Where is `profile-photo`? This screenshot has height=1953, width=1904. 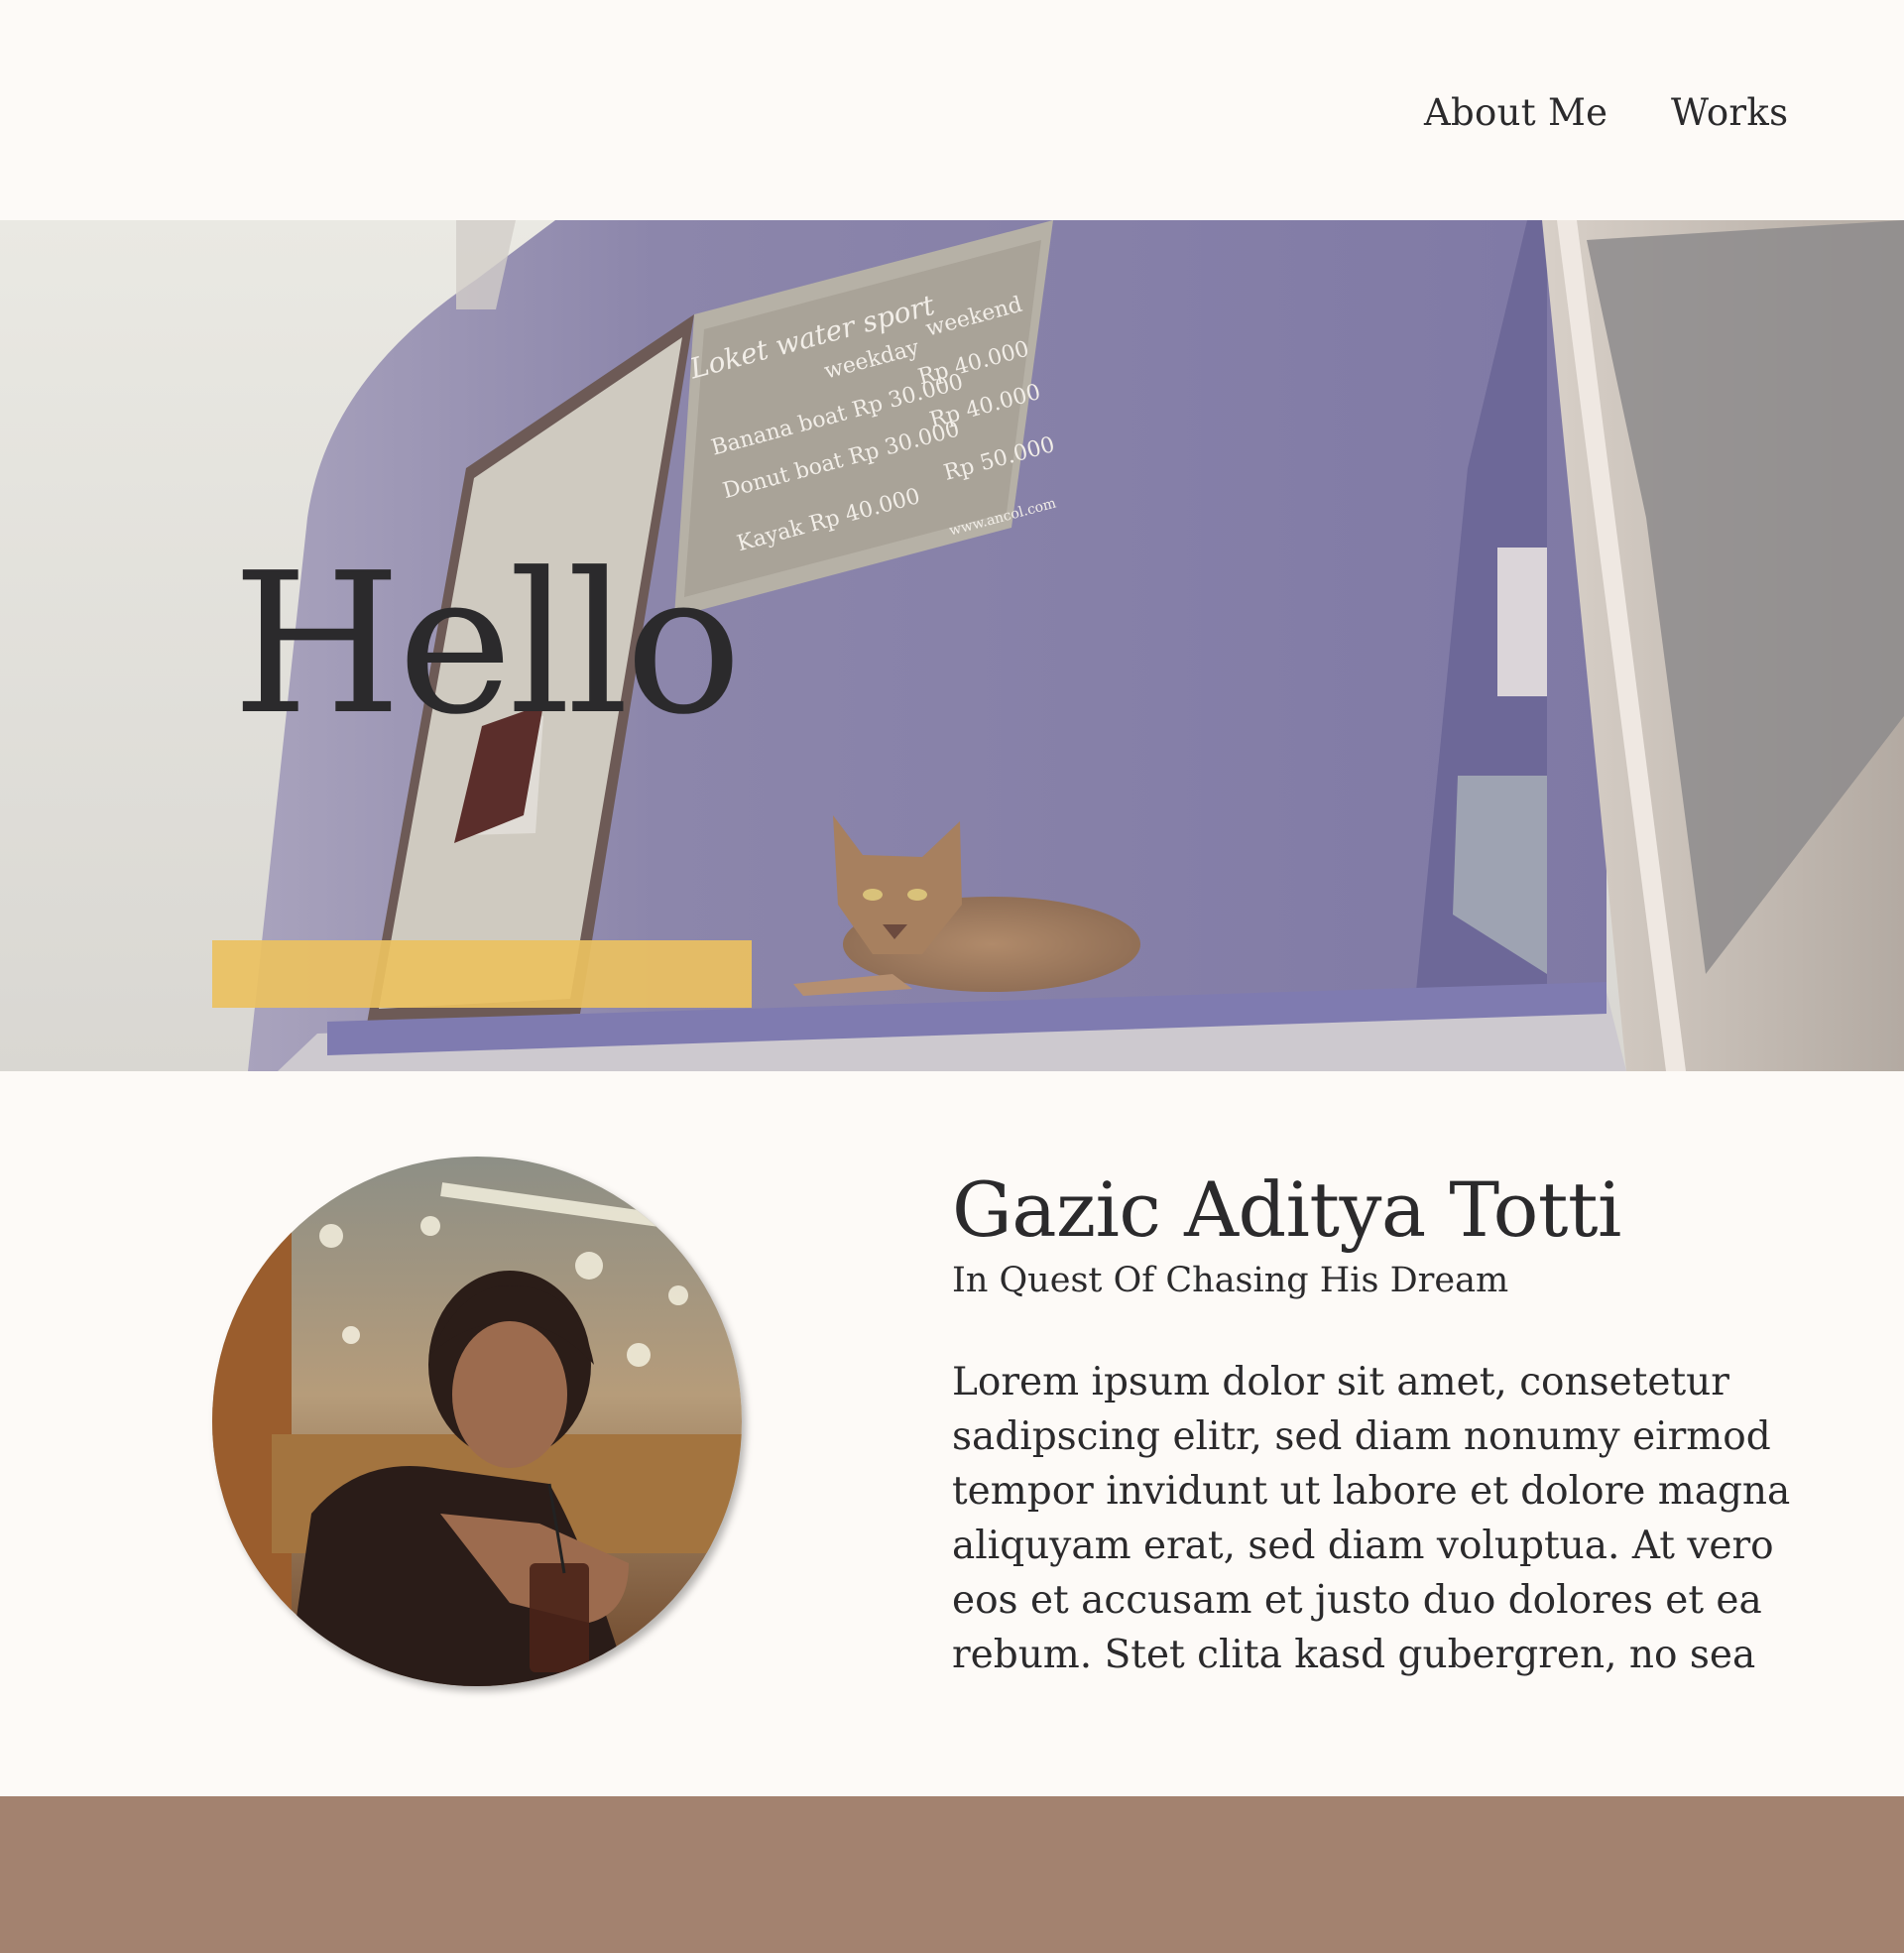 profile-photo is located at coordinates (477, 1422).